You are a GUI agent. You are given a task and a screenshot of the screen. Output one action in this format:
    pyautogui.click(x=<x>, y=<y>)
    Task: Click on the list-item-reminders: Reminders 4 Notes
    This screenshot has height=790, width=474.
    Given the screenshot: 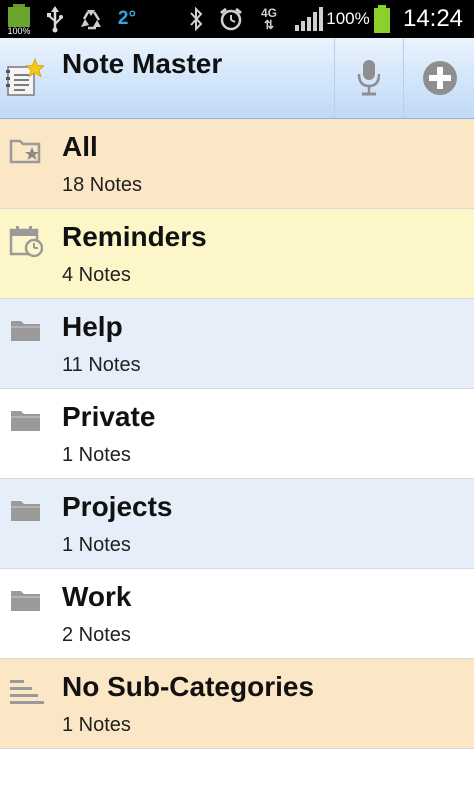 What is the action you would take?
    pyautogui.click(x=237, y=254)
    